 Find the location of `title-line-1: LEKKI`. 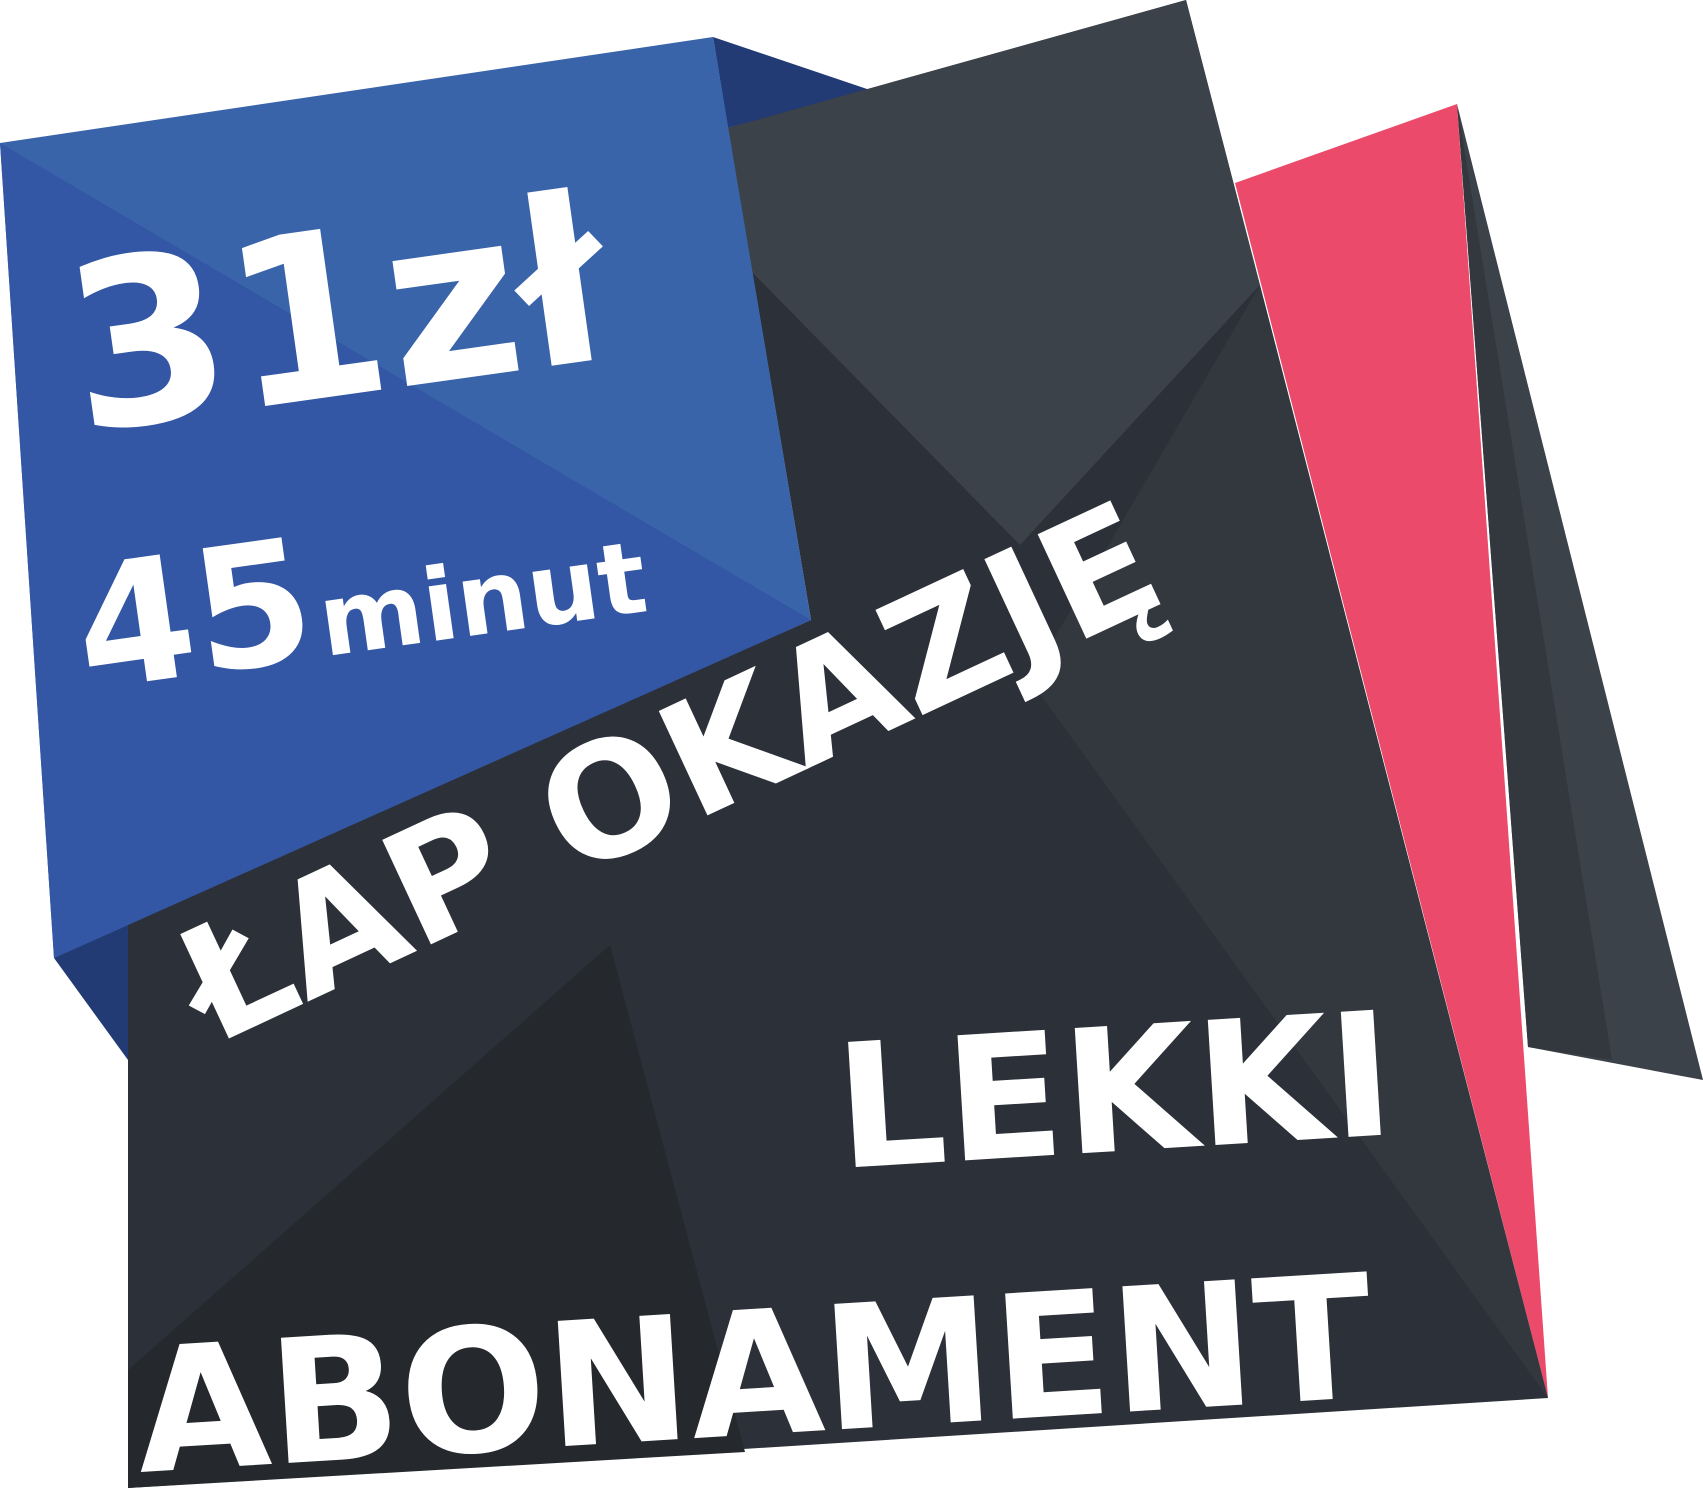

title-line-1: LEKKI is located at coordinates (1114, 1091).